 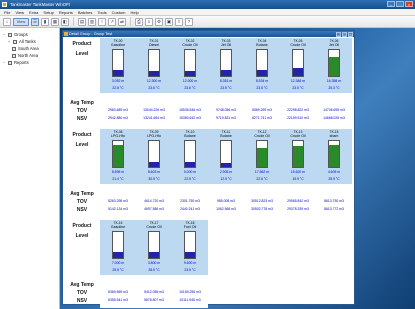 What do you see at coordinates (48, 12) in the screenshot?
I see `menu-setup: Setup` at bounding box center [48, 12].